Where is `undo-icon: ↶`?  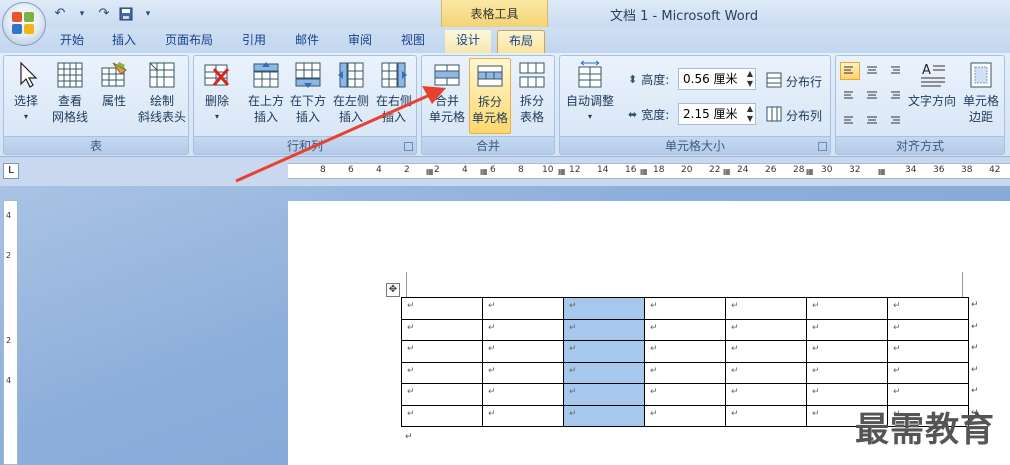
undo-icon: ↶ is located at coordinates (60, 13).